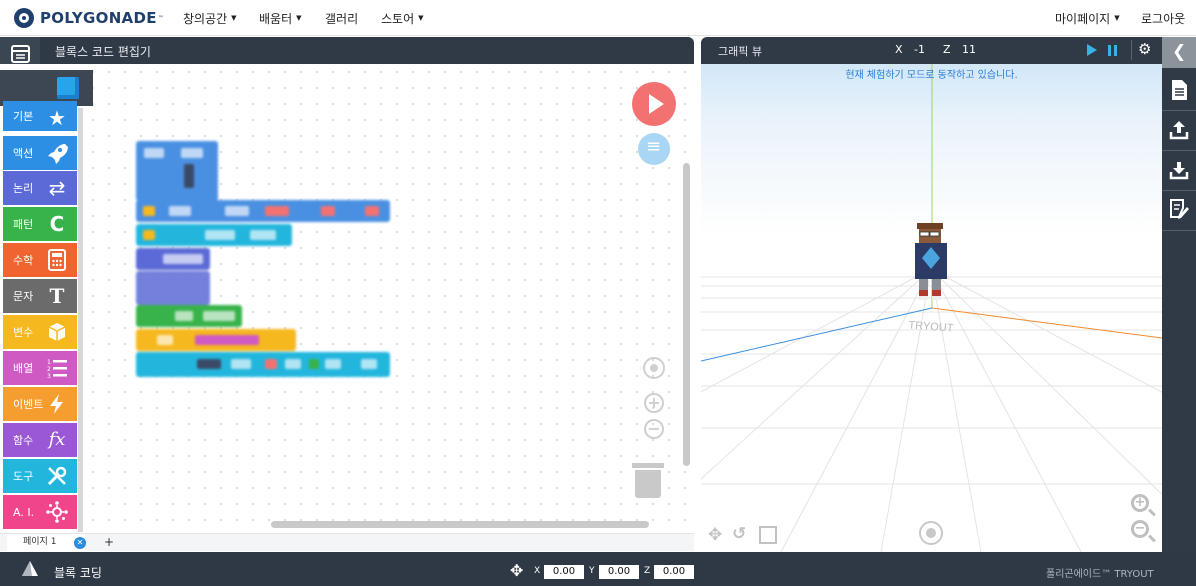  I want to click on run-button, so click(654, 104).